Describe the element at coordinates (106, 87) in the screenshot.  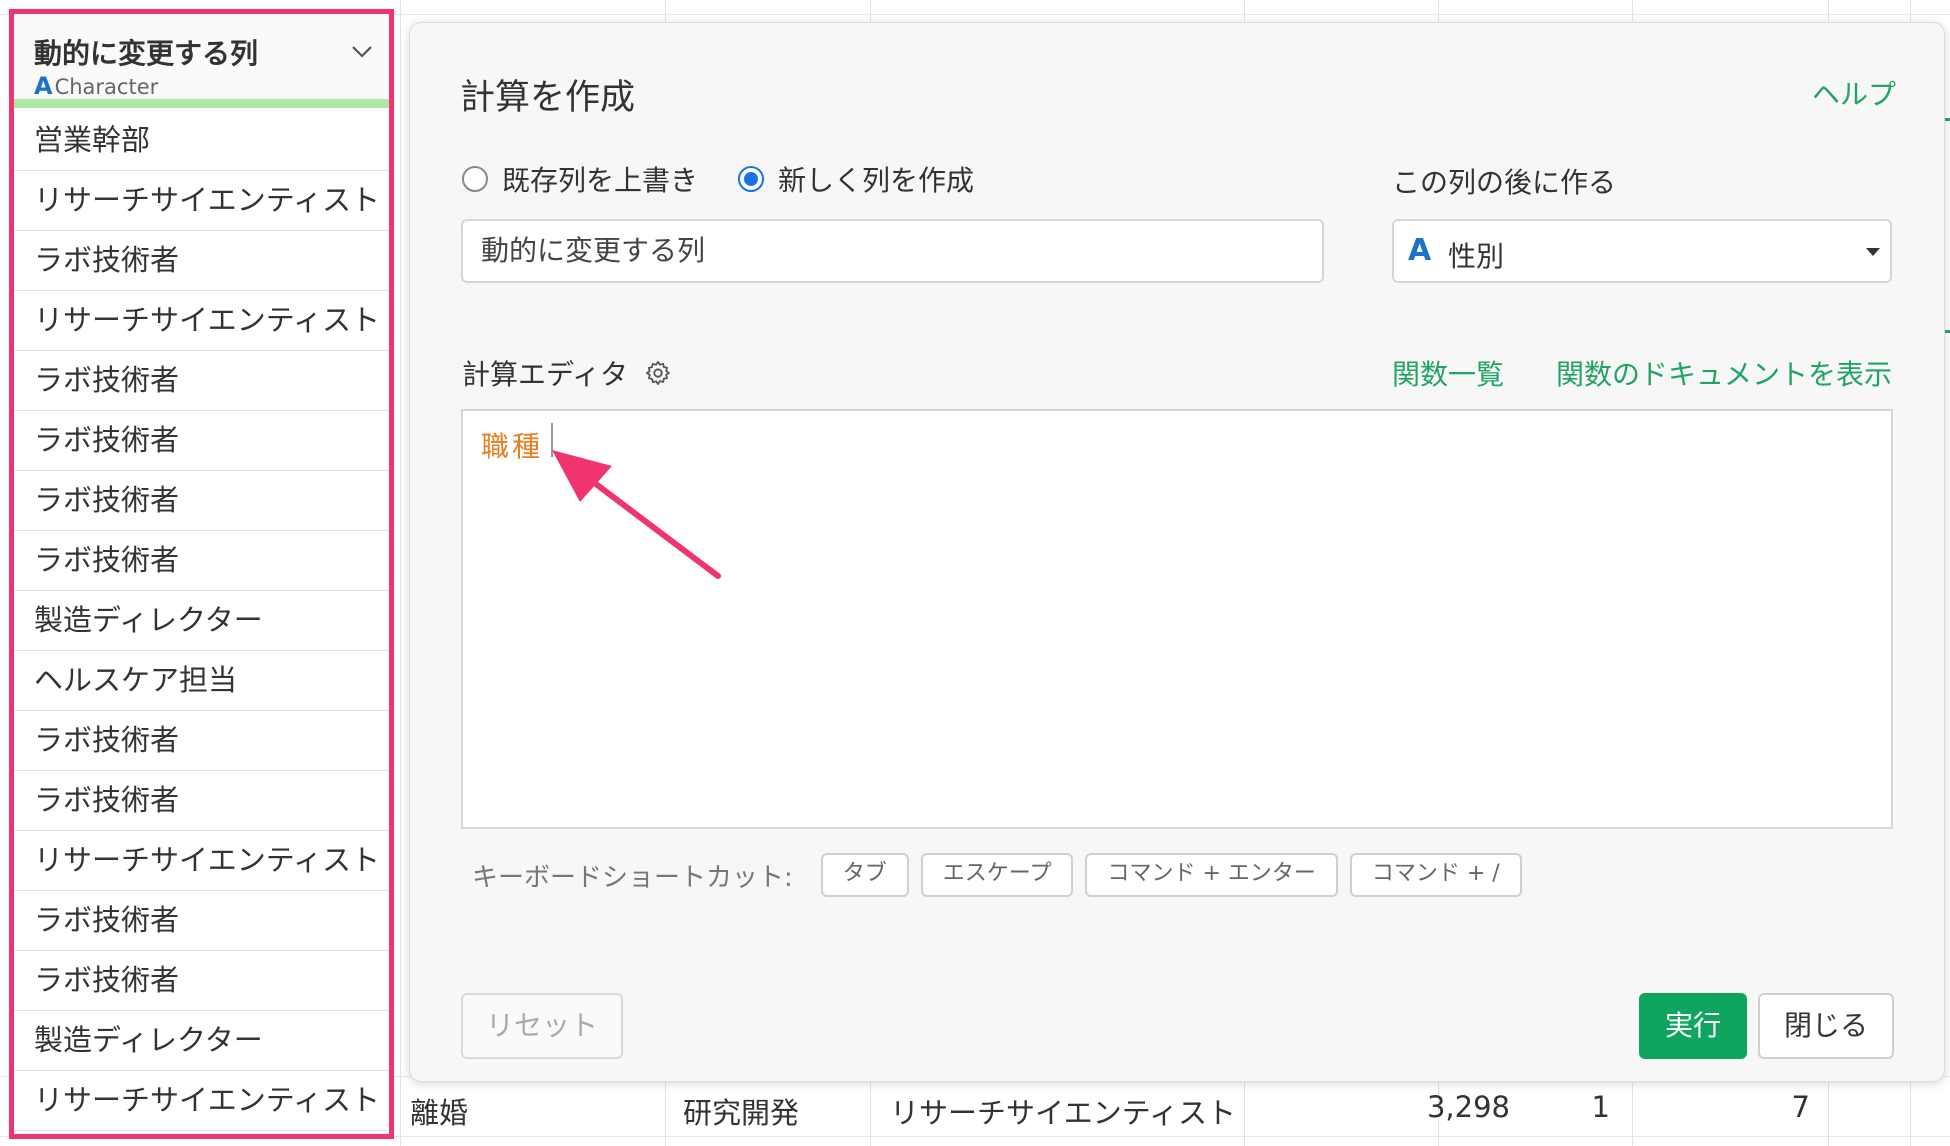
I see `column-type-label: Character` at that location.